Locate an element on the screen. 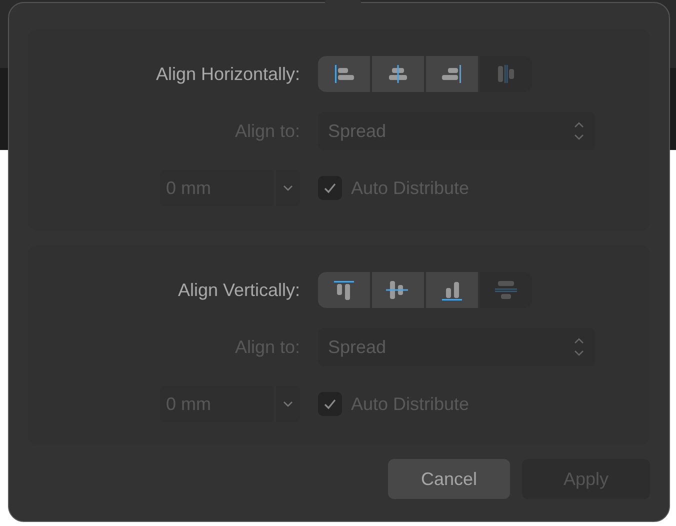 Image resolution: width=676 pixels, height=526 pixels. align-label: Align Vertically: is located at coordinates (239, 290).